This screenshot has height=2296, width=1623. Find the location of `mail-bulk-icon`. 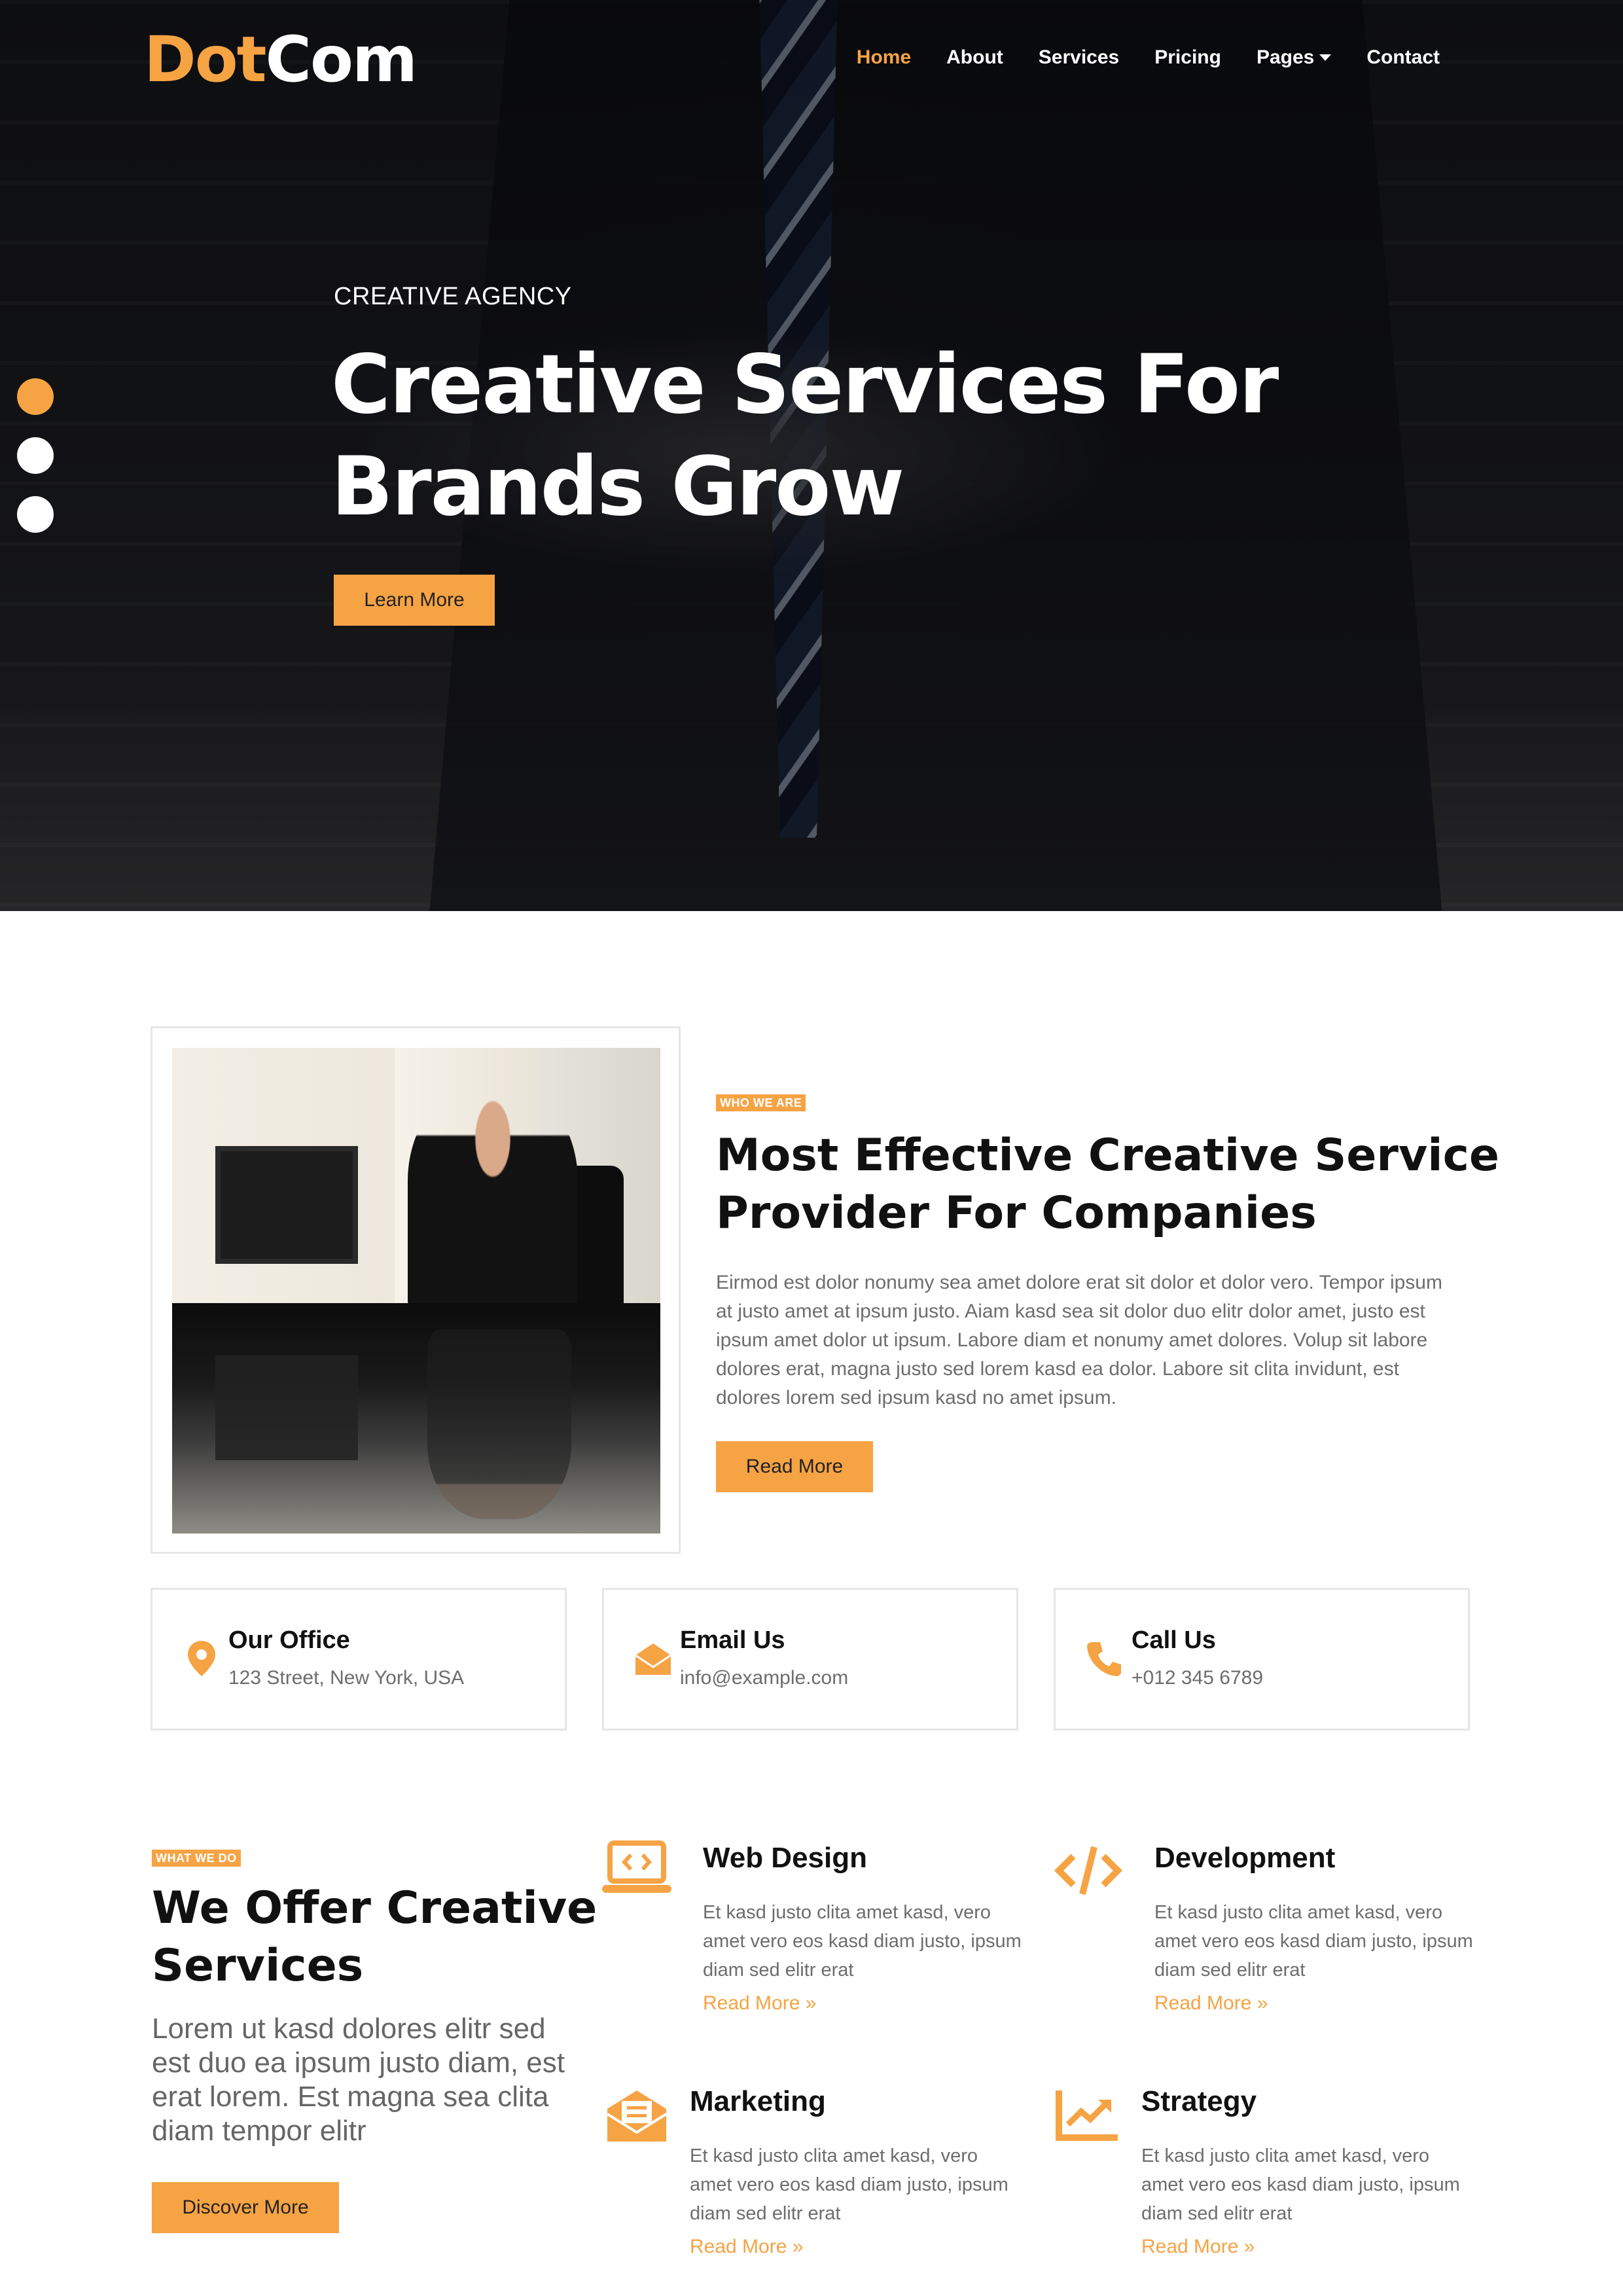

mail-bulk-icon is located at coordinates (637, 2116).